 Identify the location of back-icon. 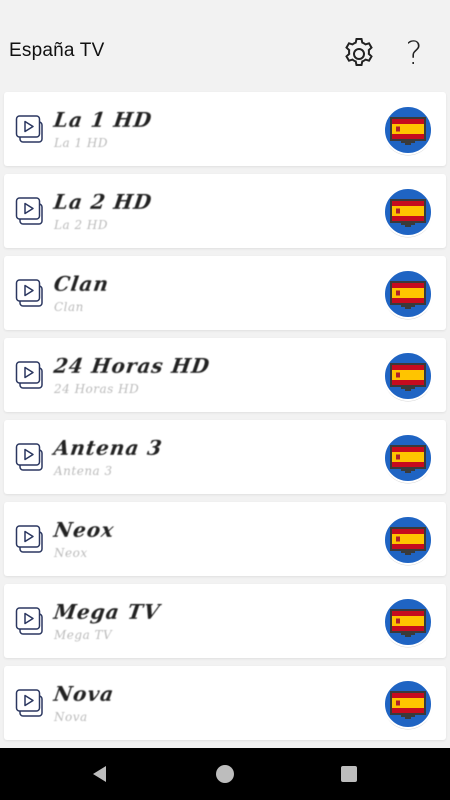
(100, 774).